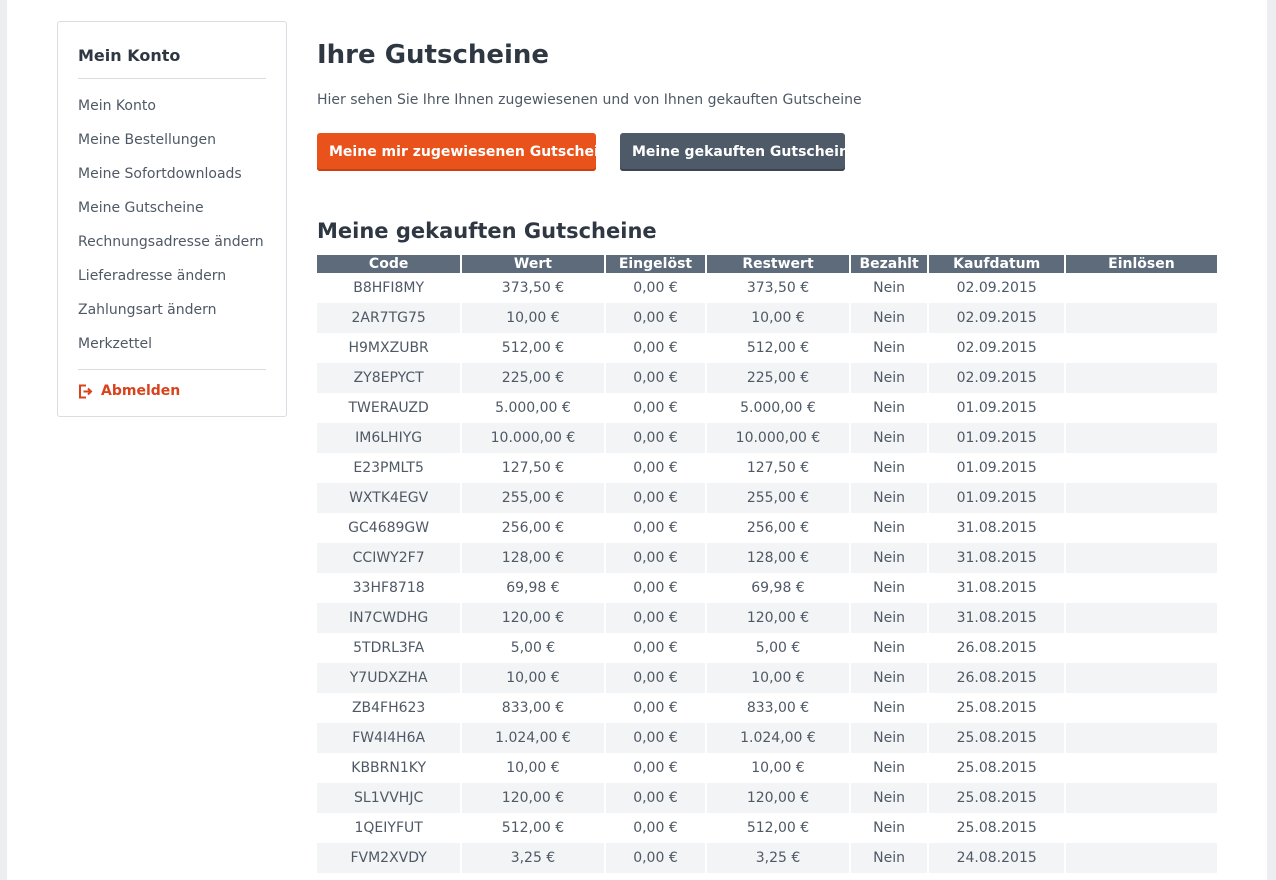 This screenshot has height=880, width=1276. Describe the element at coordinates (533, 438) in the screenshot. I see `cell-wert: 10.000,00 €` at that location.